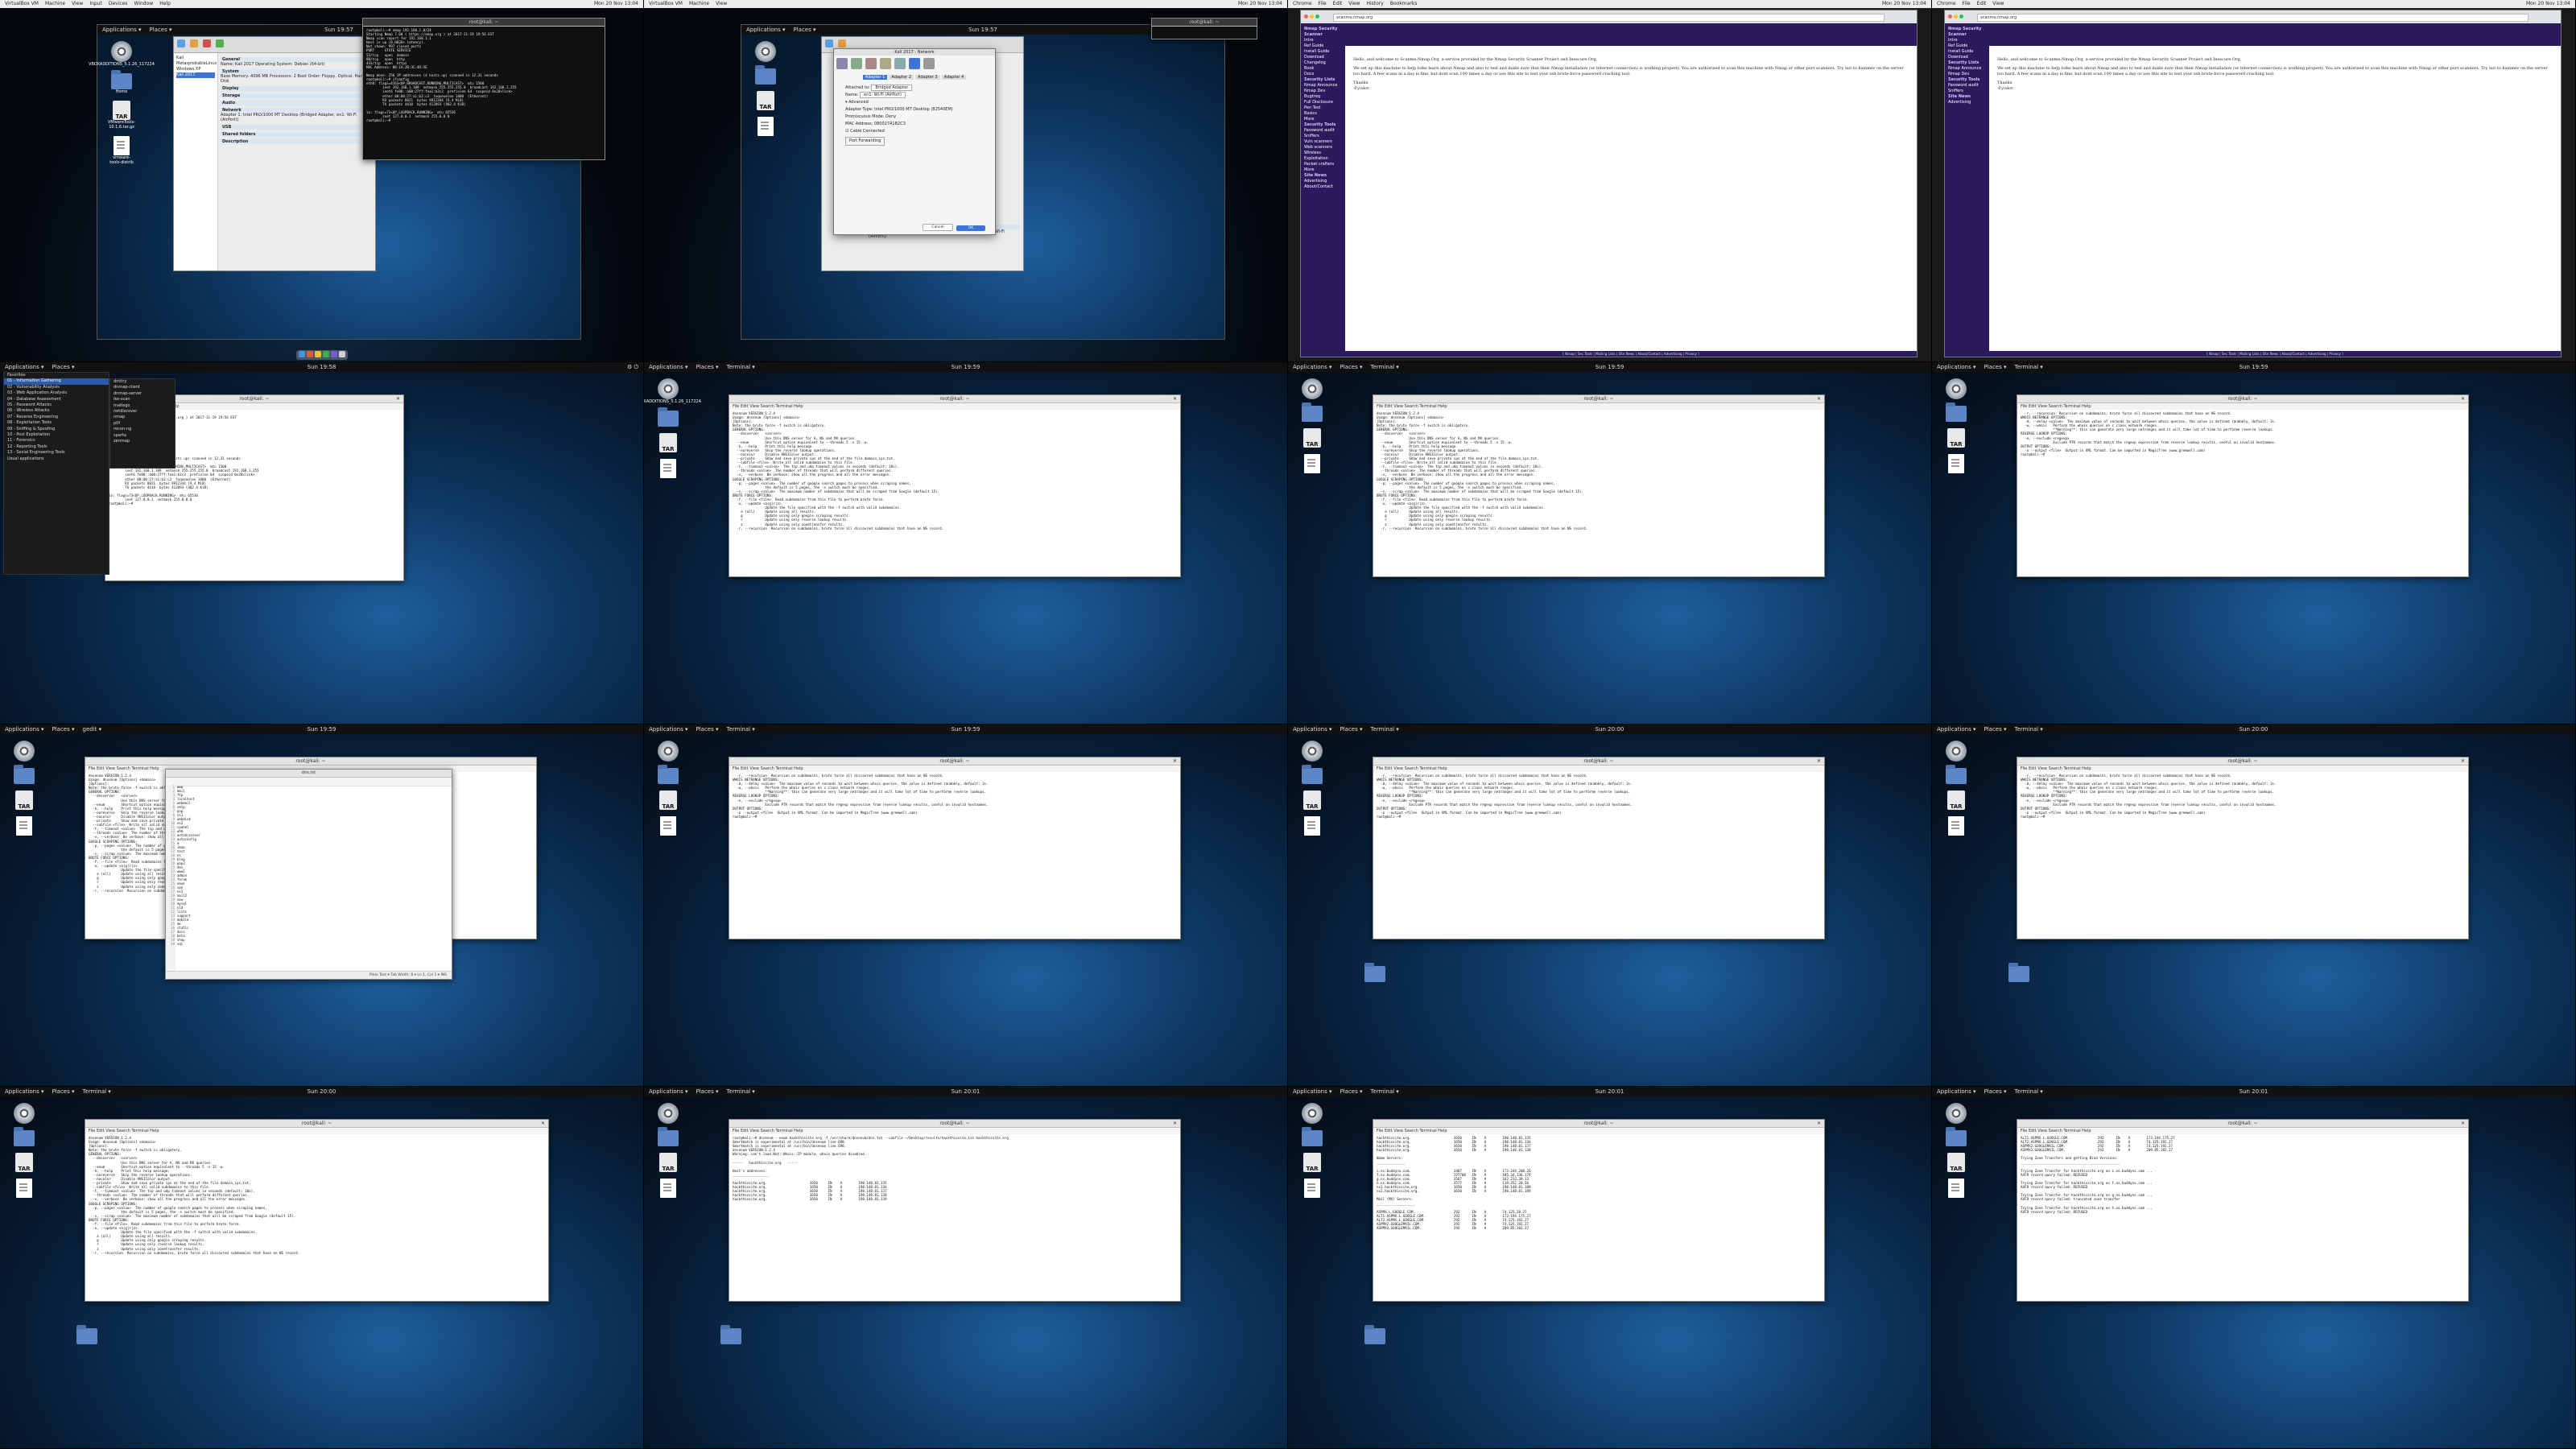 The width and height of the screenshot is (2576, 1449). Describe the element at coordinates (121, 82) in the screenshot. I see `desktop-icon: Home` at that location.